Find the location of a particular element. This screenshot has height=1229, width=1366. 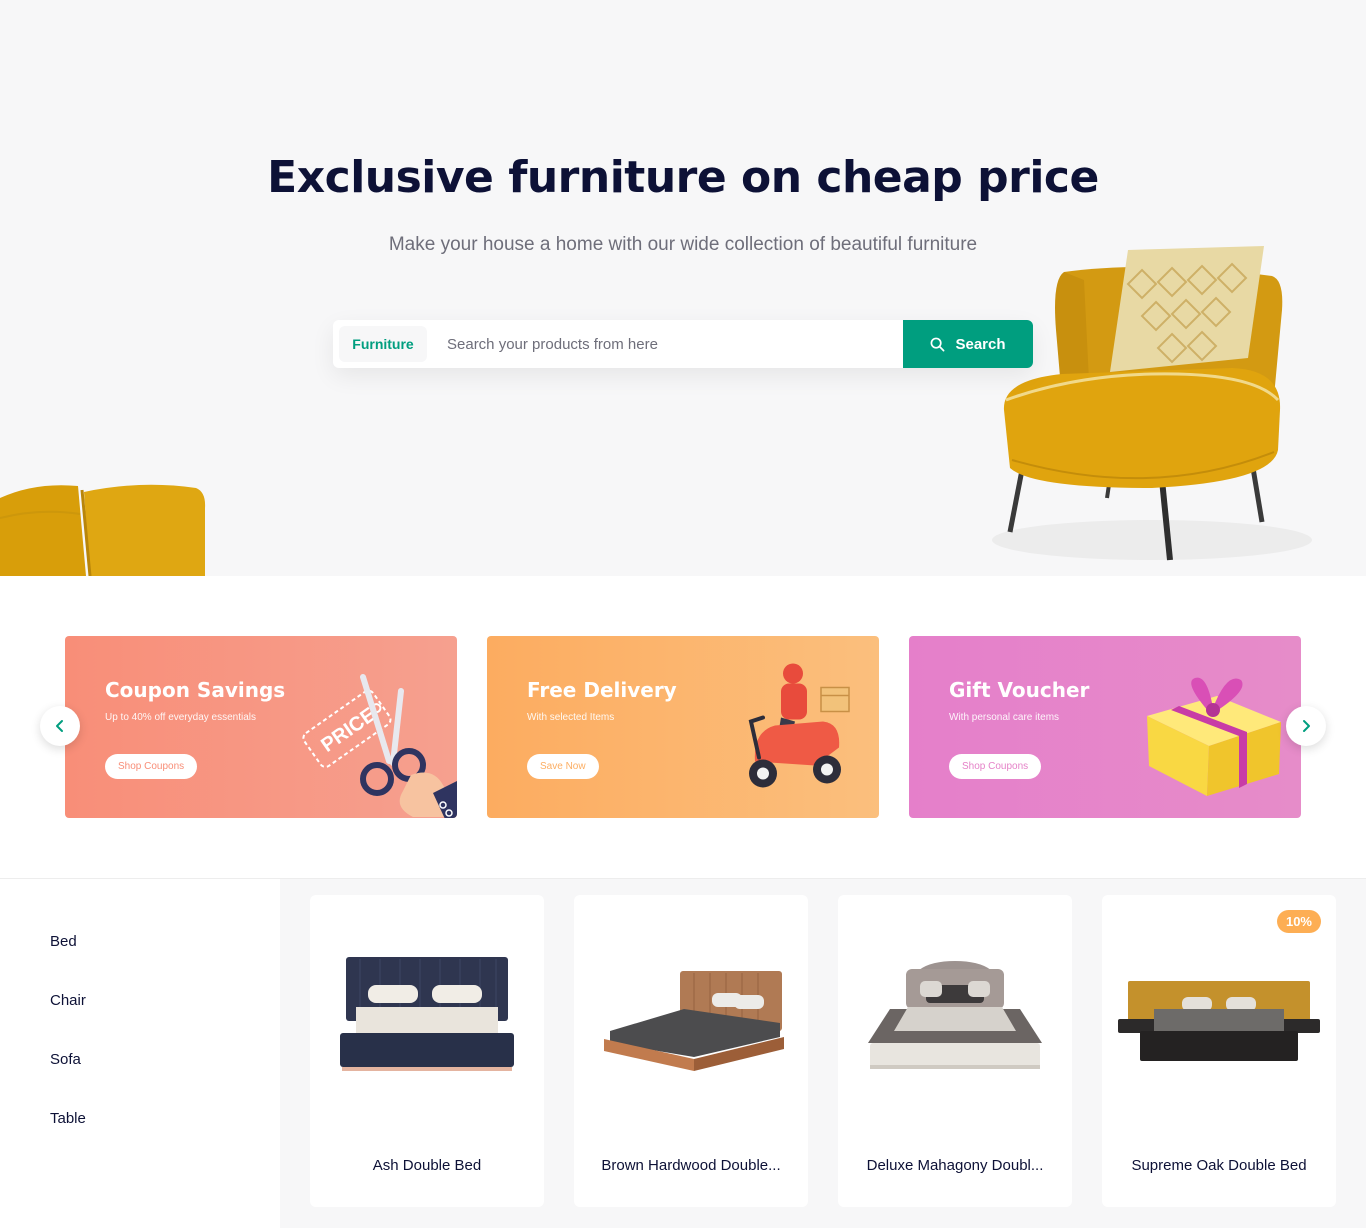

carousel-prev-button is located at coordinates (60, 726).